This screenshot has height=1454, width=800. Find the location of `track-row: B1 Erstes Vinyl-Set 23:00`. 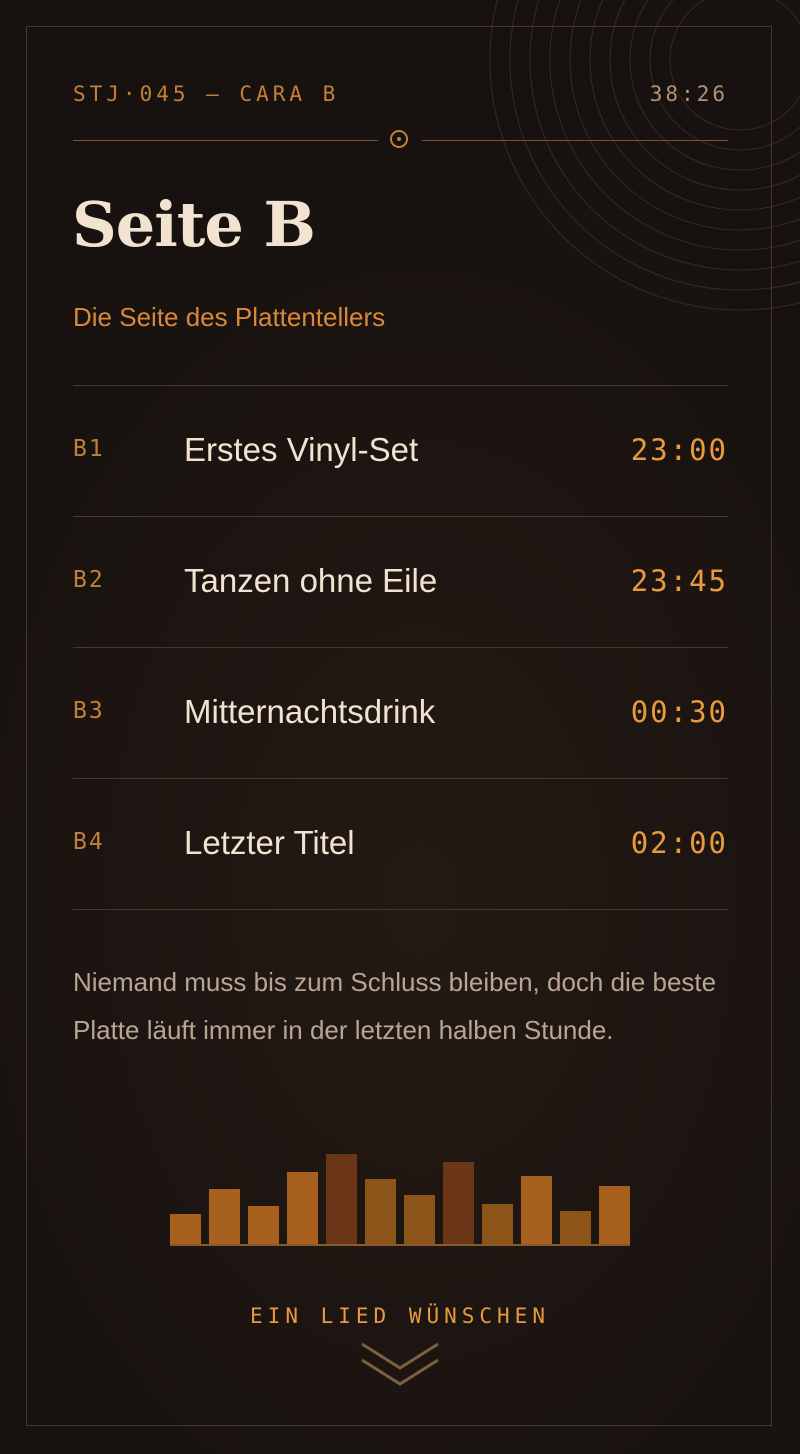

track-row: B1 Erstes Vinyl-Set 23:00 is located at coordinates (400, 450).